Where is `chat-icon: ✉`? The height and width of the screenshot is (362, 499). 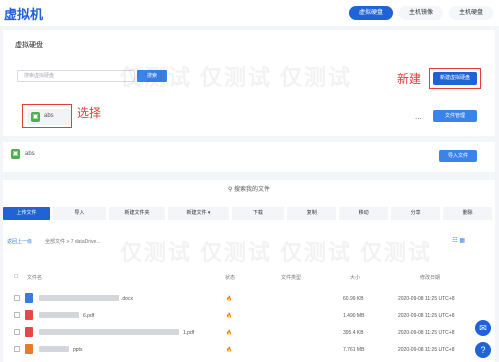
chat-icon: ✉ is located at coordinates (483, 328).